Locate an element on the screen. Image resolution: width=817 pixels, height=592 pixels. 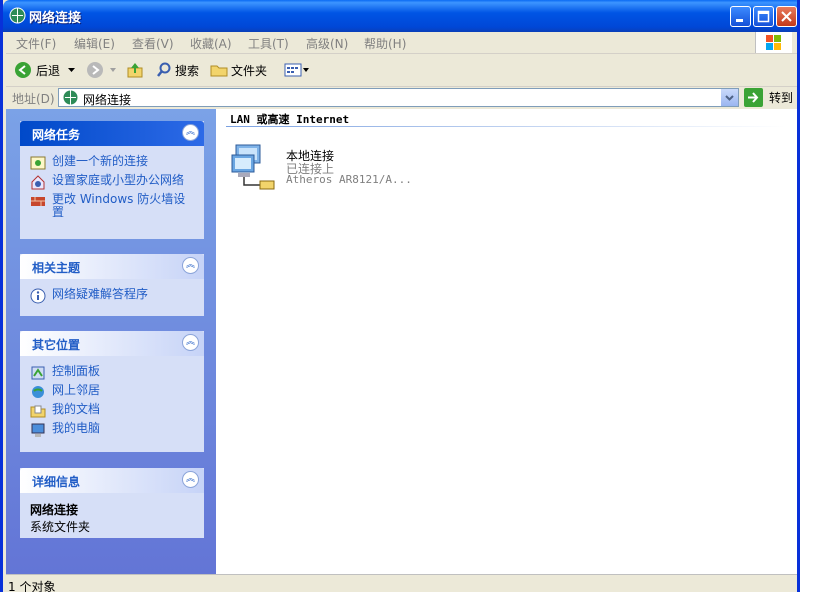
minimize-icon is located at coordinates (739, 20).